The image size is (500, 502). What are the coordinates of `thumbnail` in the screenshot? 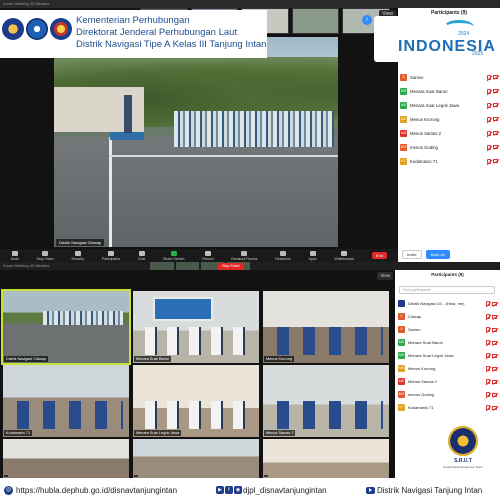 It's located at (315, 21).